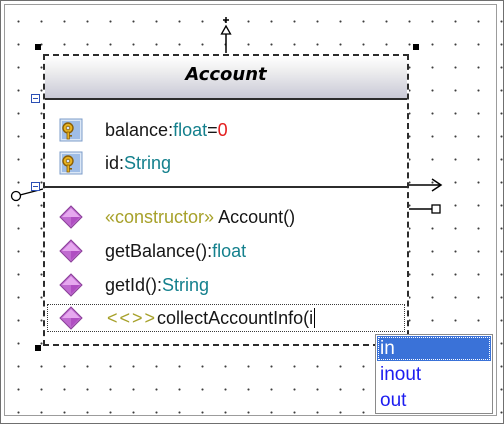 This screenshot has height=424, width=504. I want to click on resize-handle-top-right, so click(416, 47).